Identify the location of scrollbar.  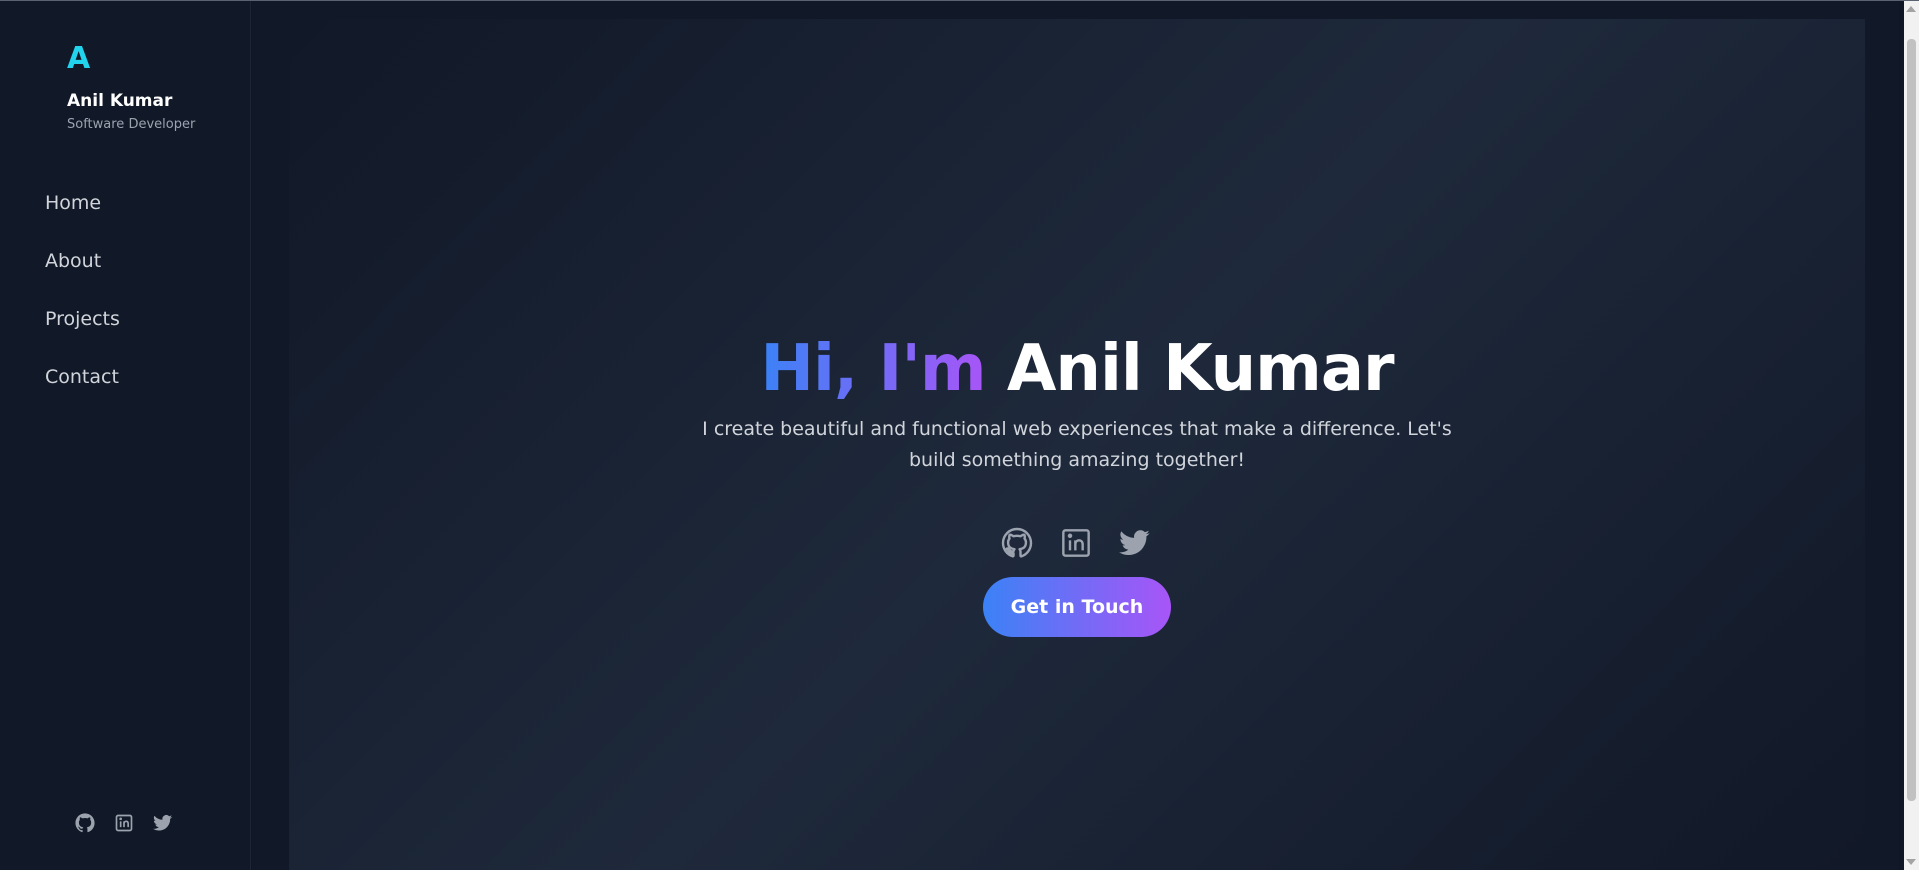
(1911, 435).